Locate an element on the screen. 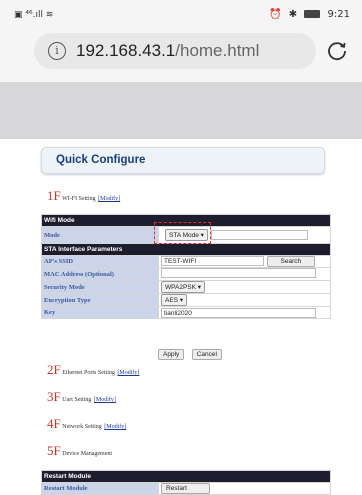 The image size is (362, 495). section-device-management: 5F Device Management is located at coordinates (79, 451).